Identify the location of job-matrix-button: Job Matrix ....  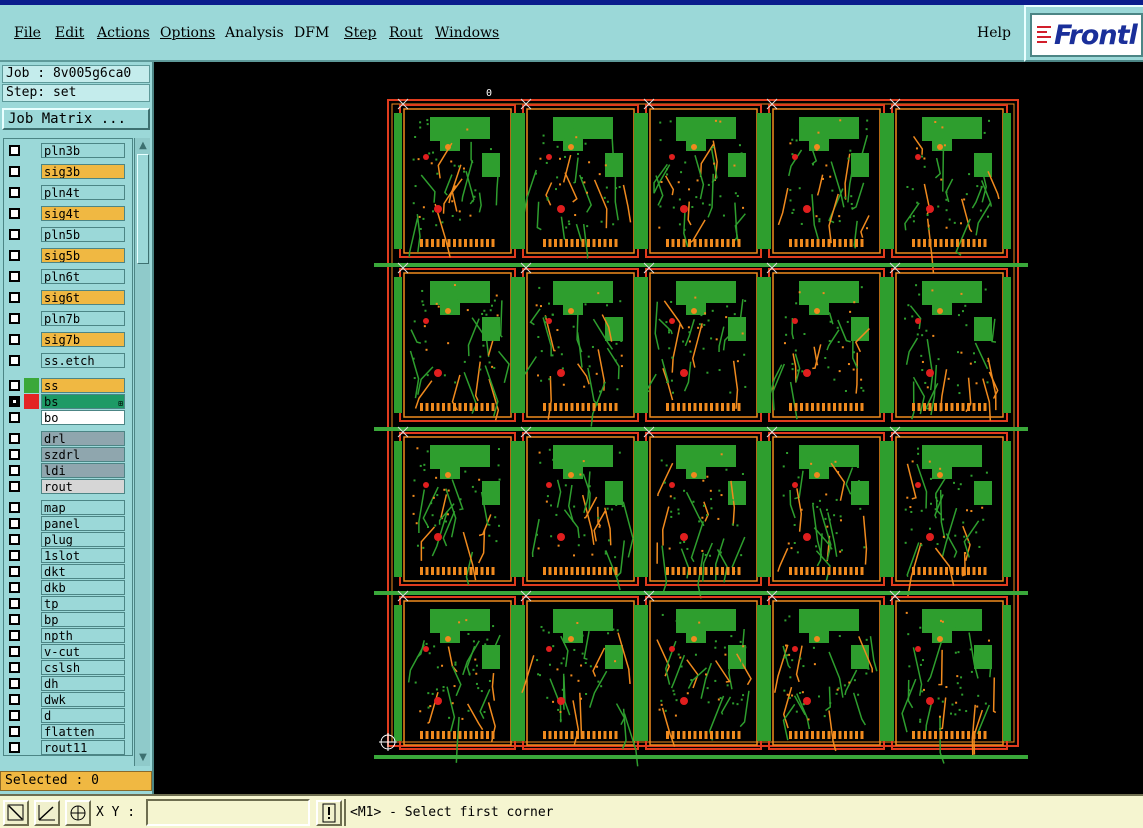
(76, 119).